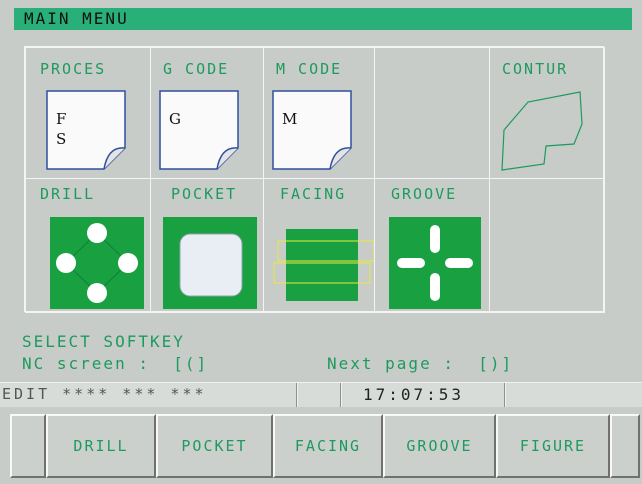 This screenshot has width=642, height=484. I want to click on tile-drill: DRILL, so click(88, 245).